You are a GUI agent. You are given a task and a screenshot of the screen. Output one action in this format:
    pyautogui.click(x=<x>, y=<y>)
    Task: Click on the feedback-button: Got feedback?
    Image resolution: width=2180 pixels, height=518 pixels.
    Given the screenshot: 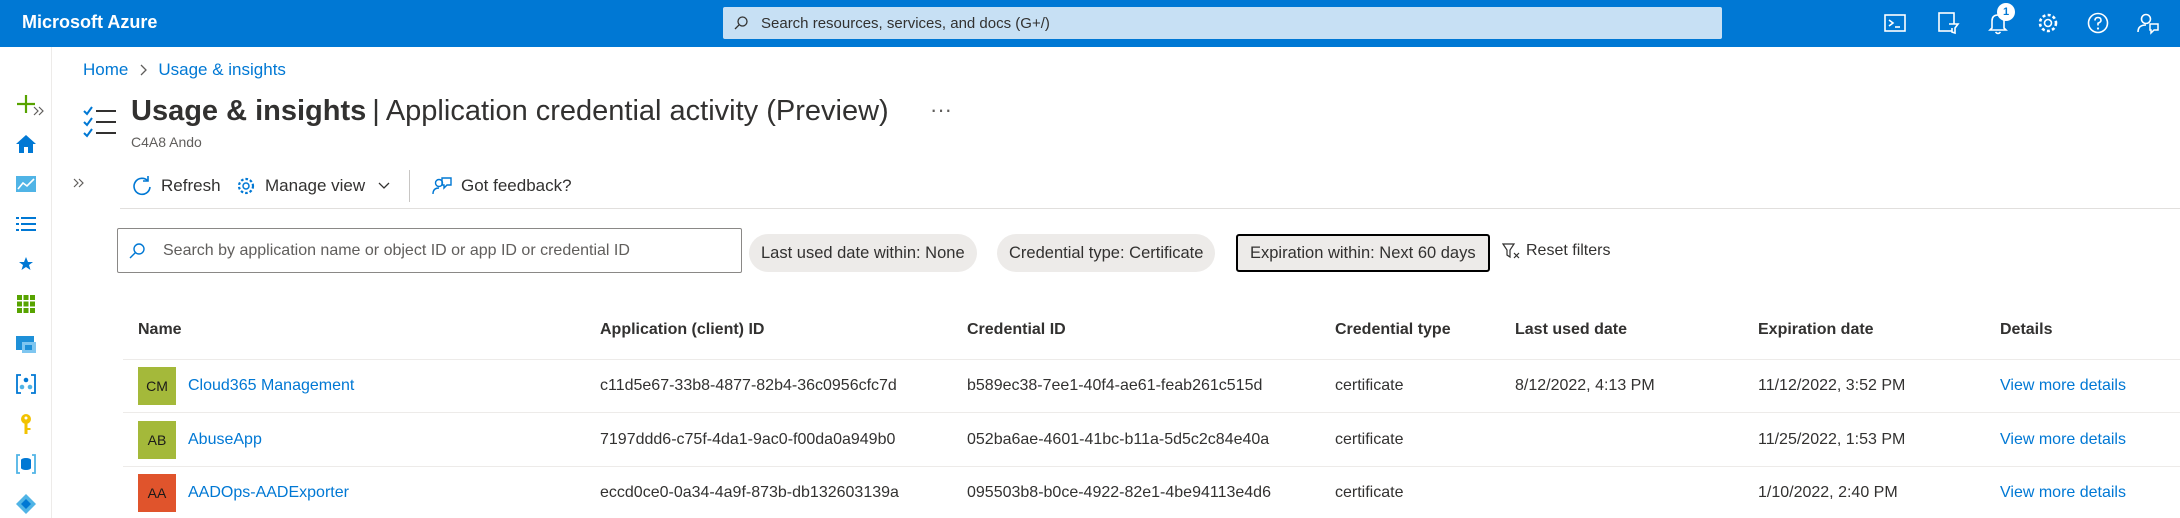 What is the action you would take?
    pyautogui.click(x=501, y=186)
    